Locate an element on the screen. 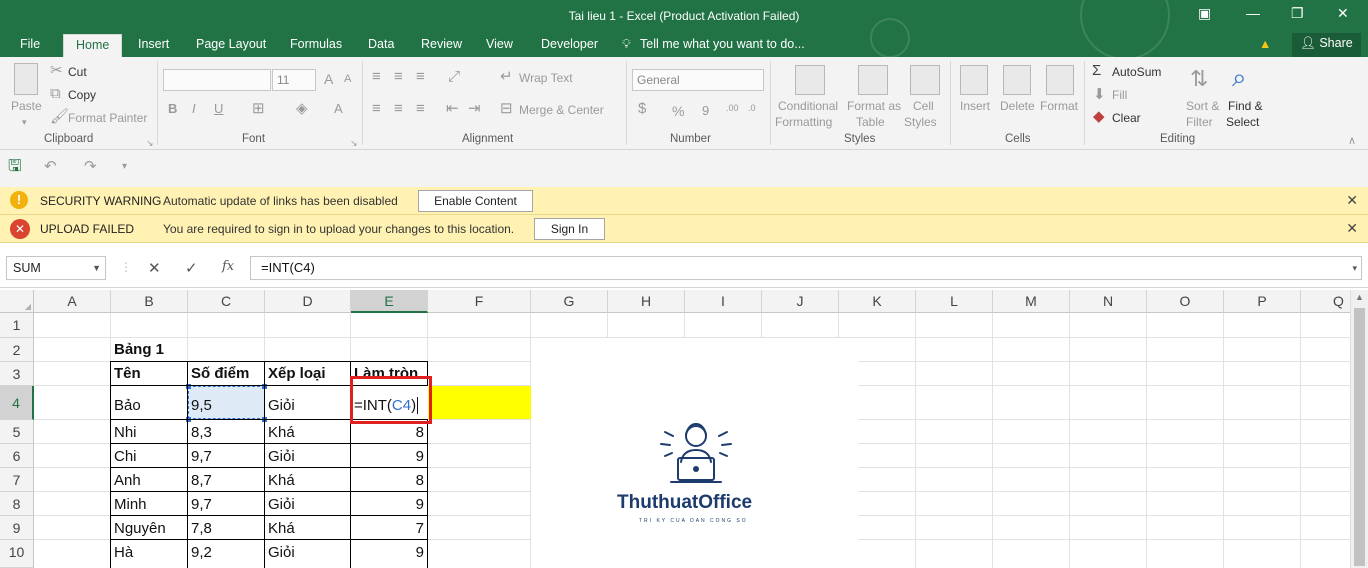  name-box: SUM ▼ is located at coordinates (56, 268).